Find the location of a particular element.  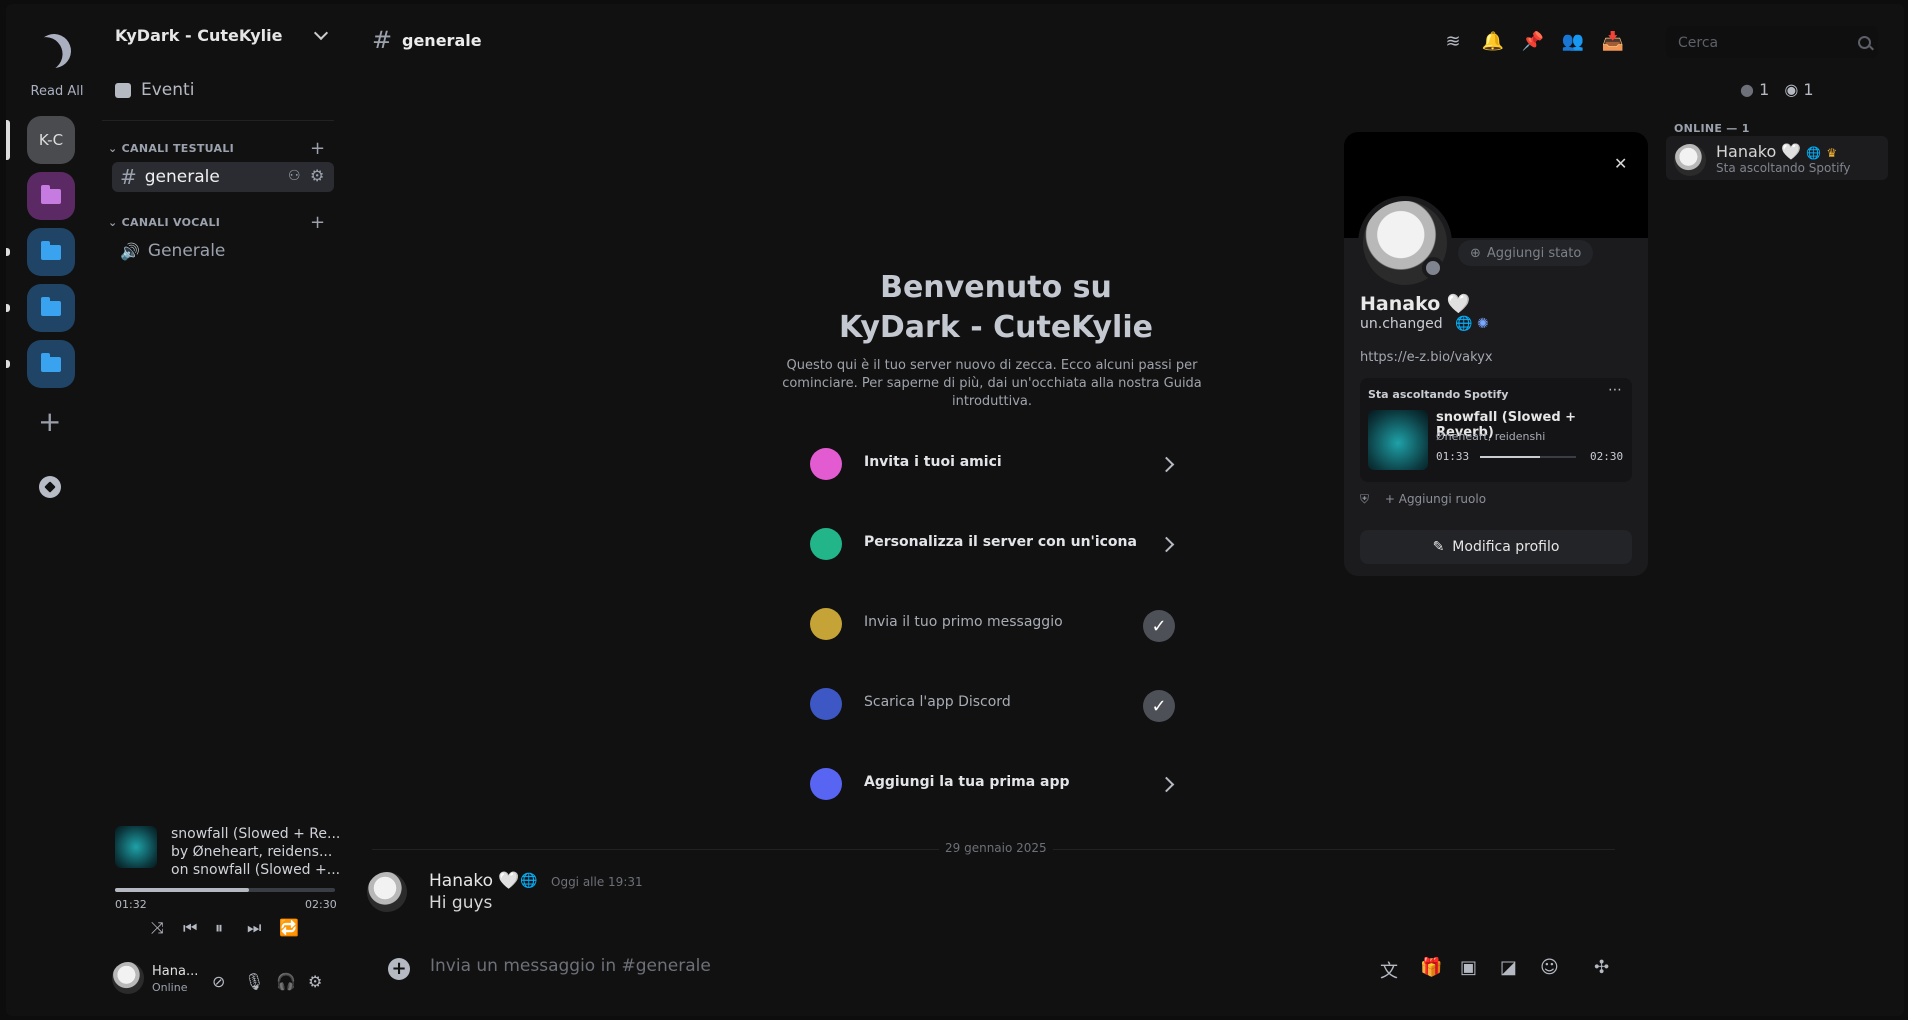

app-icon is located at coordinates (826, 784).